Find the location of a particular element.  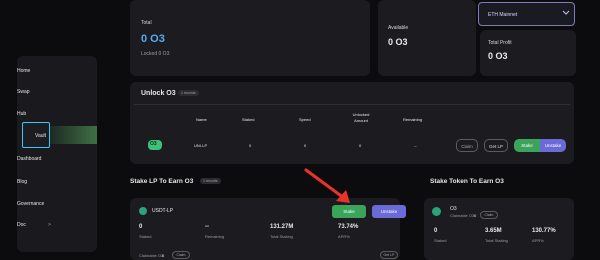

sidebar-item-swap: Swap is located at coordinates (23, 92).